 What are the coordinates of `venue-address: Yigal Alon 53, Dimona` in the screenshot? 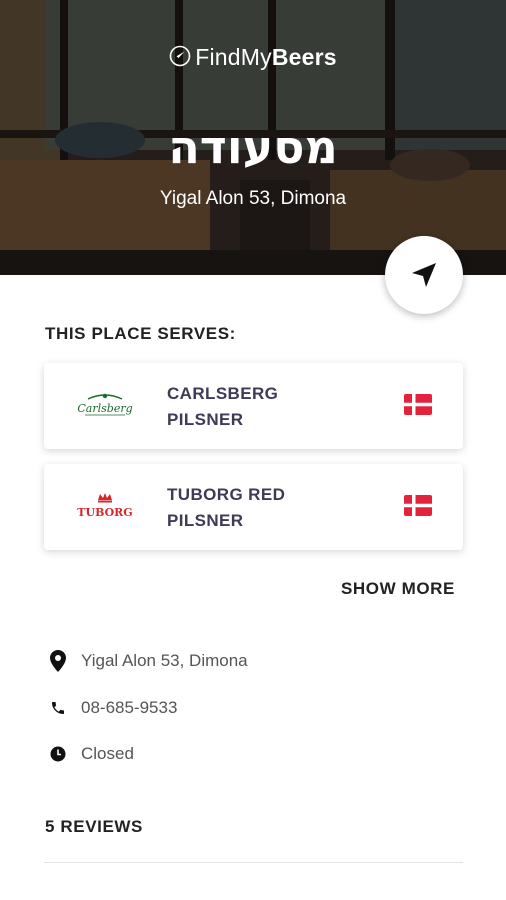 It's located at (253, 198).